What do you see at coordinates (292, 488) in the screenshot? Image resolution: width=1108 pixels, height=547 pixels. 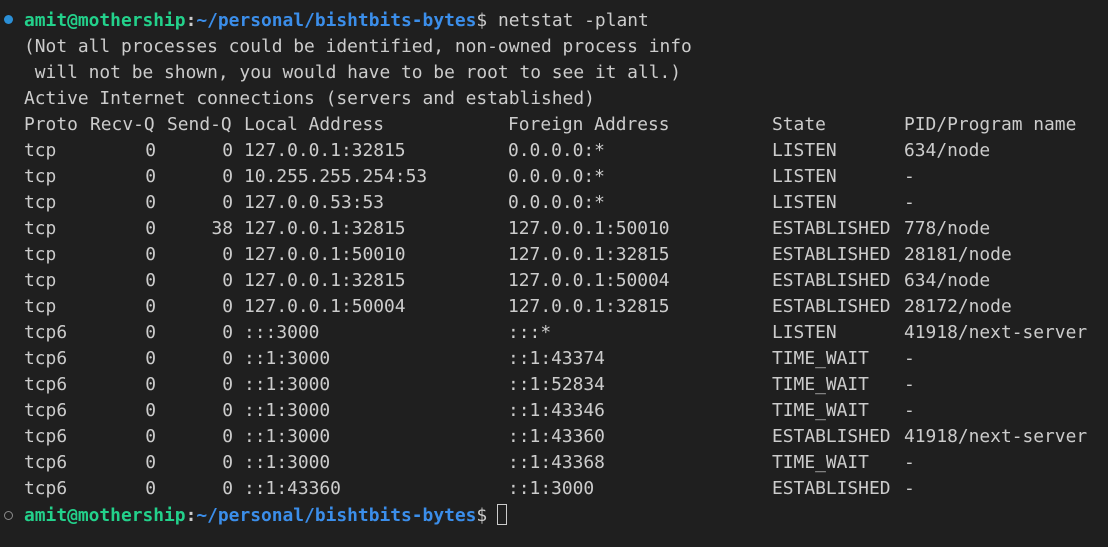 I see `cell-local-address: ::1:43360` at bounding box center [292, 488].